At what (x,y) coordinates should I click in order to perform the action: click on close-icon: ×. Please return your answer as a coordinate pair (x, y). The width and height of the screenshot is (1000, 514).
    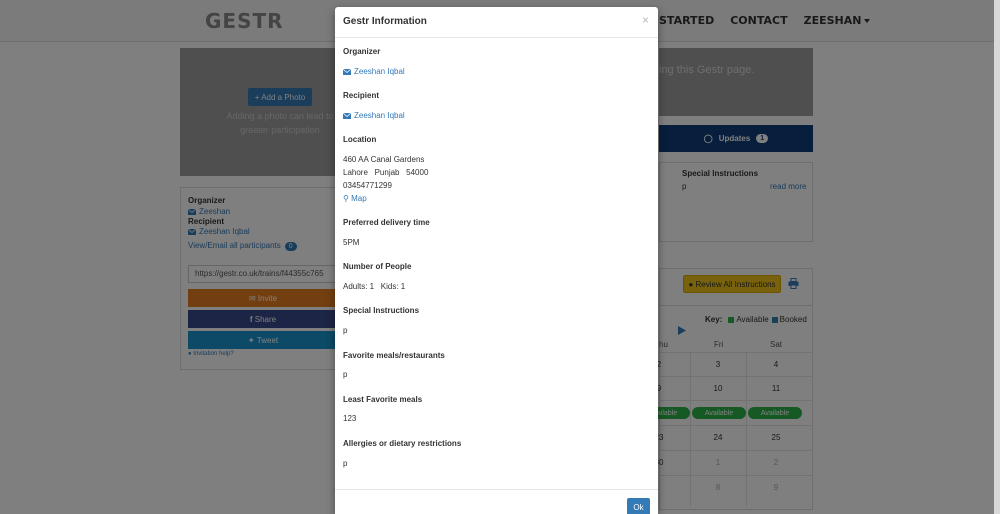
    Looking at the image, I should click on (645, 20).